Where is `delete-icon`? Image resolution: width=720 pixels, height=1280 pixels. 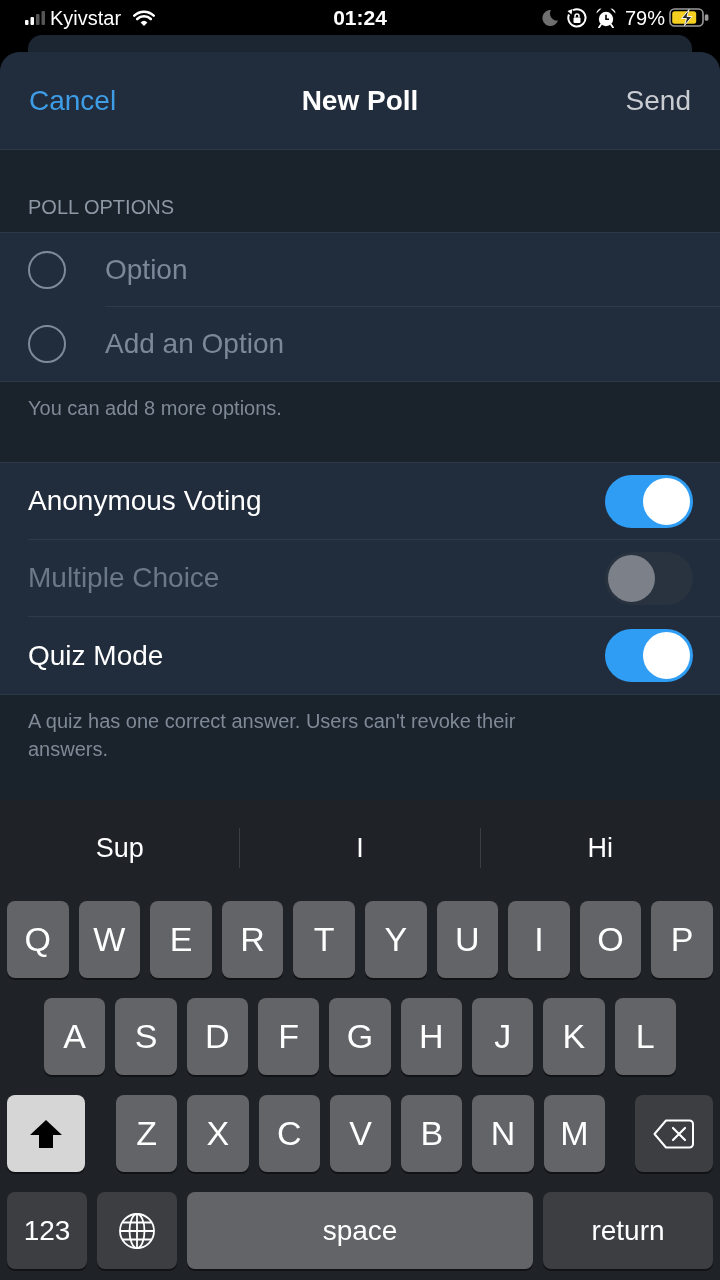 delete-icon is located at coordinates (674, 1133).